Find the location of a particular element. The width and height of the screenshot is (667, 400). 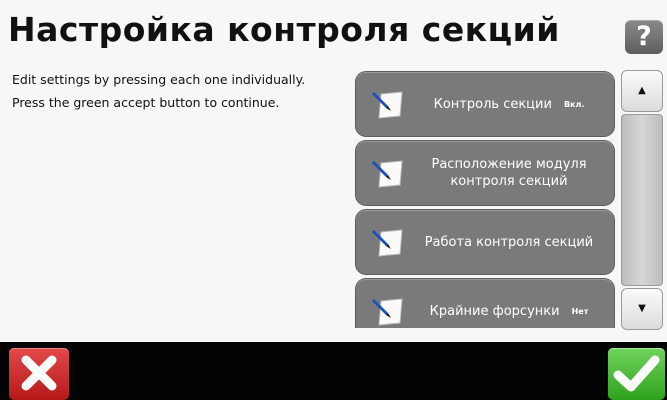

help-button: ? is located at coordinates (644, 37).